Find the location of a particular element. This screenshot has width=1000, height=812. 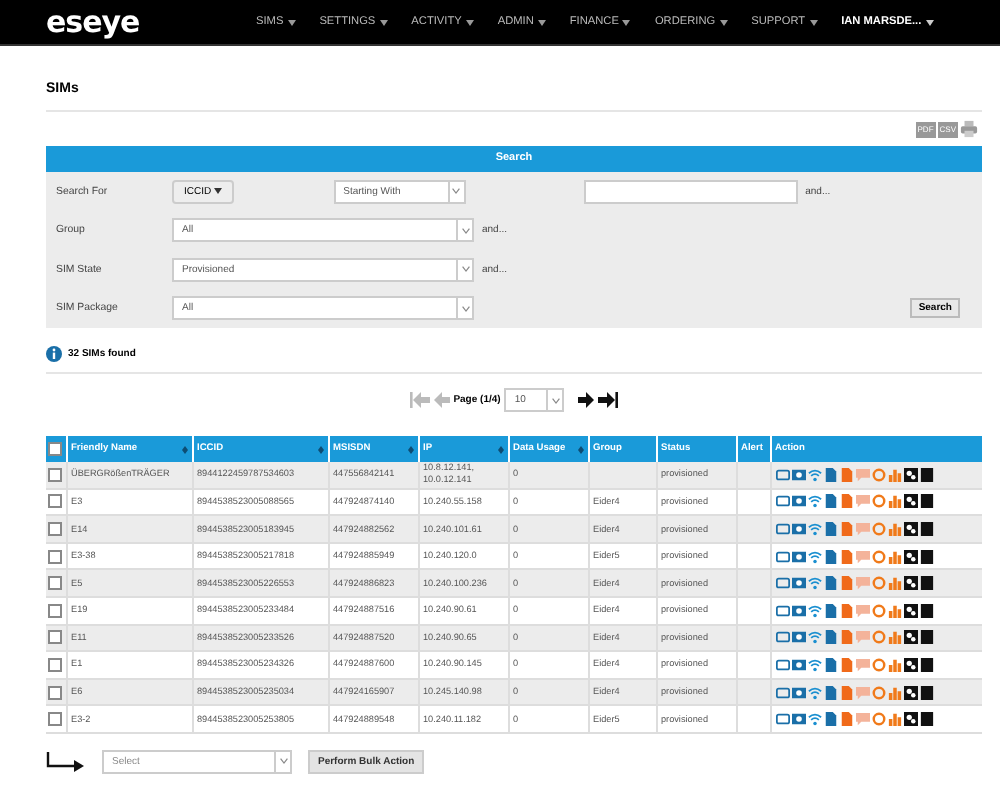

select-all-checkbox is located at coordinates (55, 449).